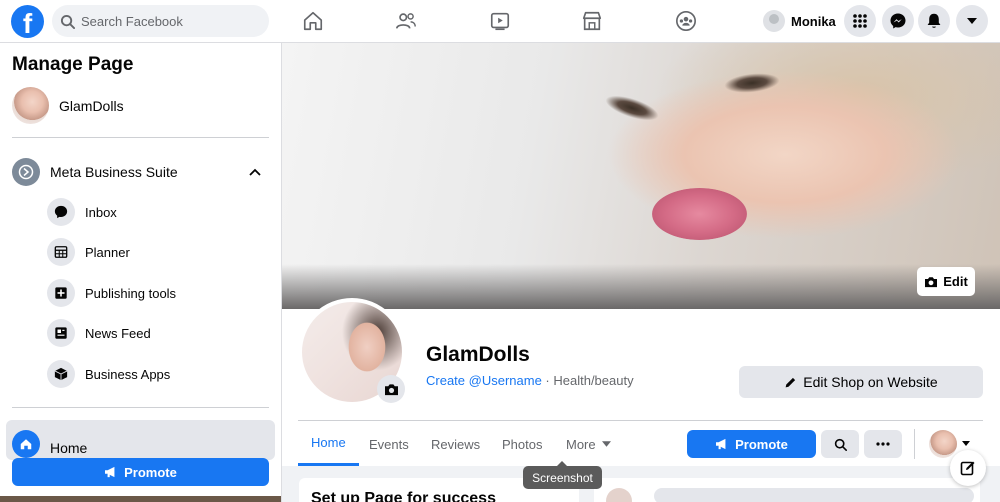  Describe the element at coordinates (73, 64) in the screenshot. I see `sidebar-title: Manage Page` at that location.